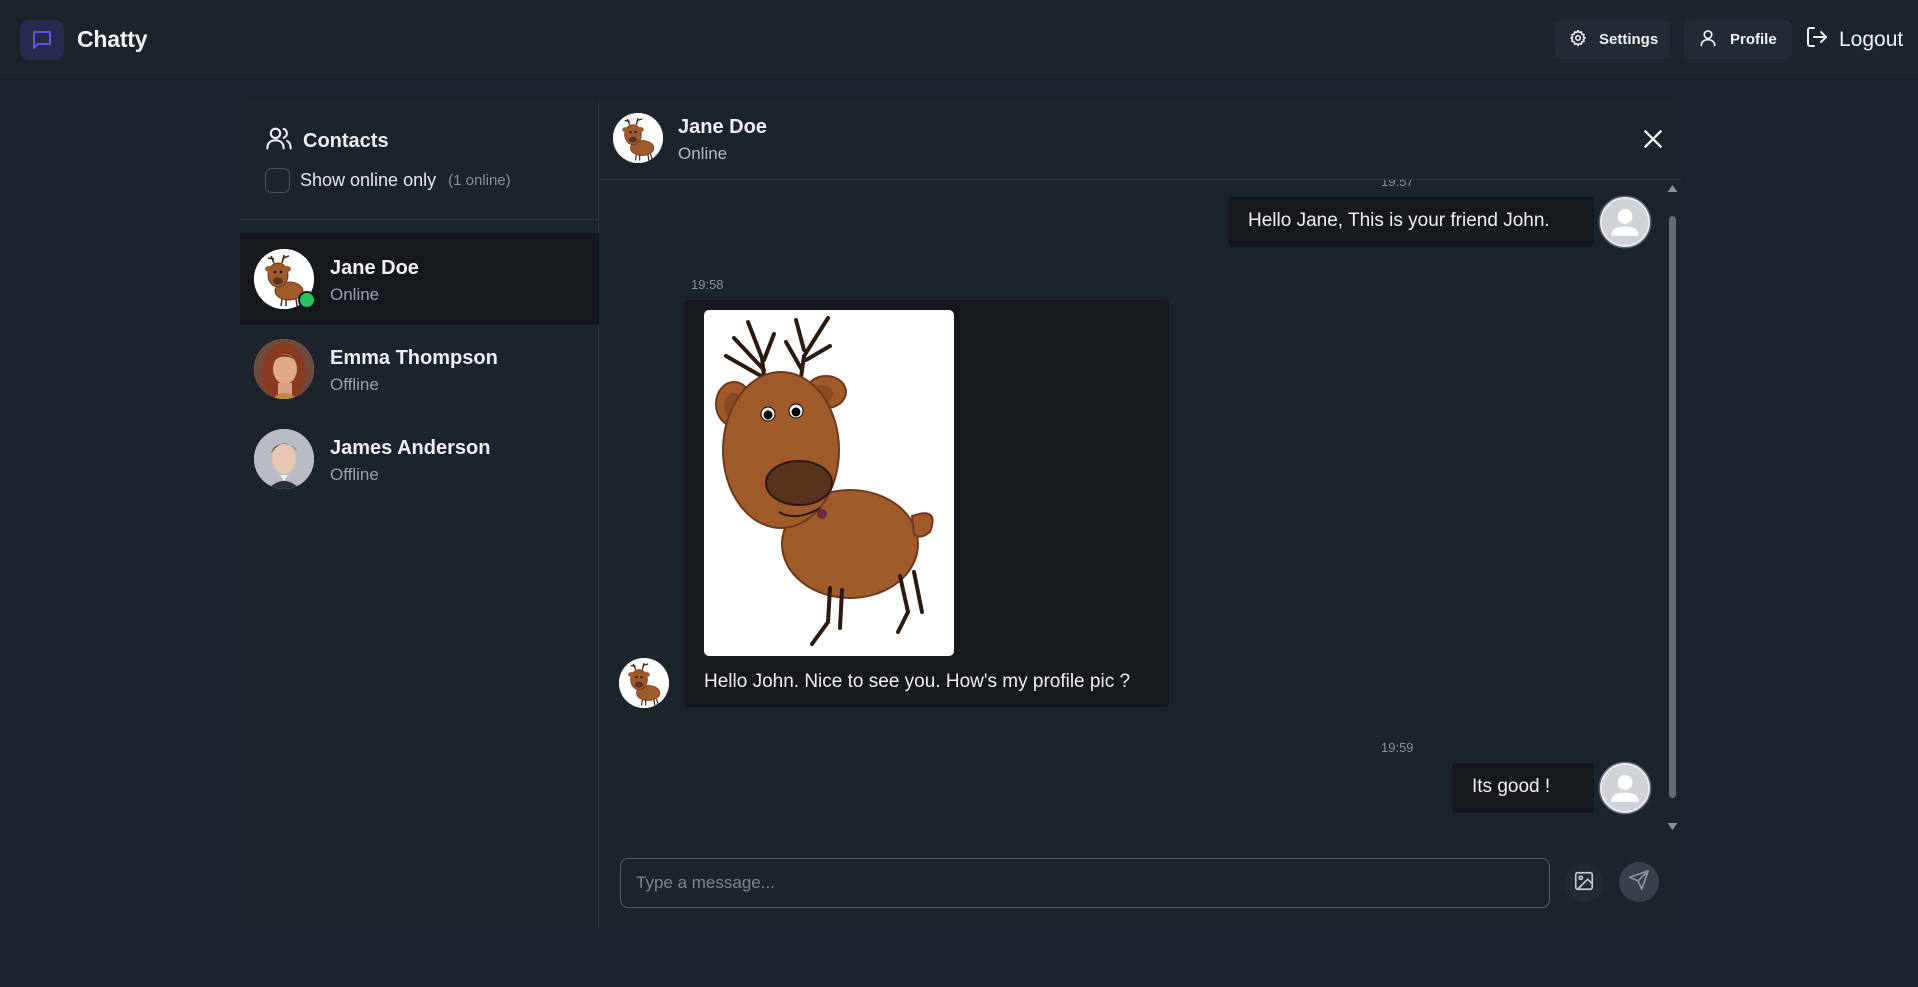 The height and width of the screenshot is (987, 1918). I want to click on profile-label: Profile, so click(1753, 39).